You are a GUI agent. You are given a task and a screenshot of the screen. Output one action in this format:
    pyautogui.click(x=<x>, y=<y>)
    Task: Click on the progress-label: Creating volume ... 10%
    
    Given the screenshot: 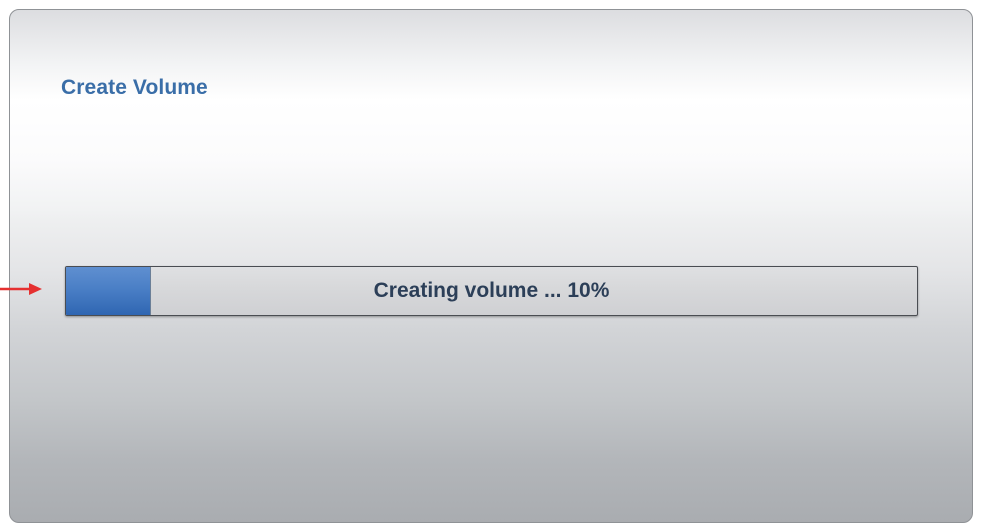 What is the action you would take?
    pyautogui.click(x=491, y=290)
    